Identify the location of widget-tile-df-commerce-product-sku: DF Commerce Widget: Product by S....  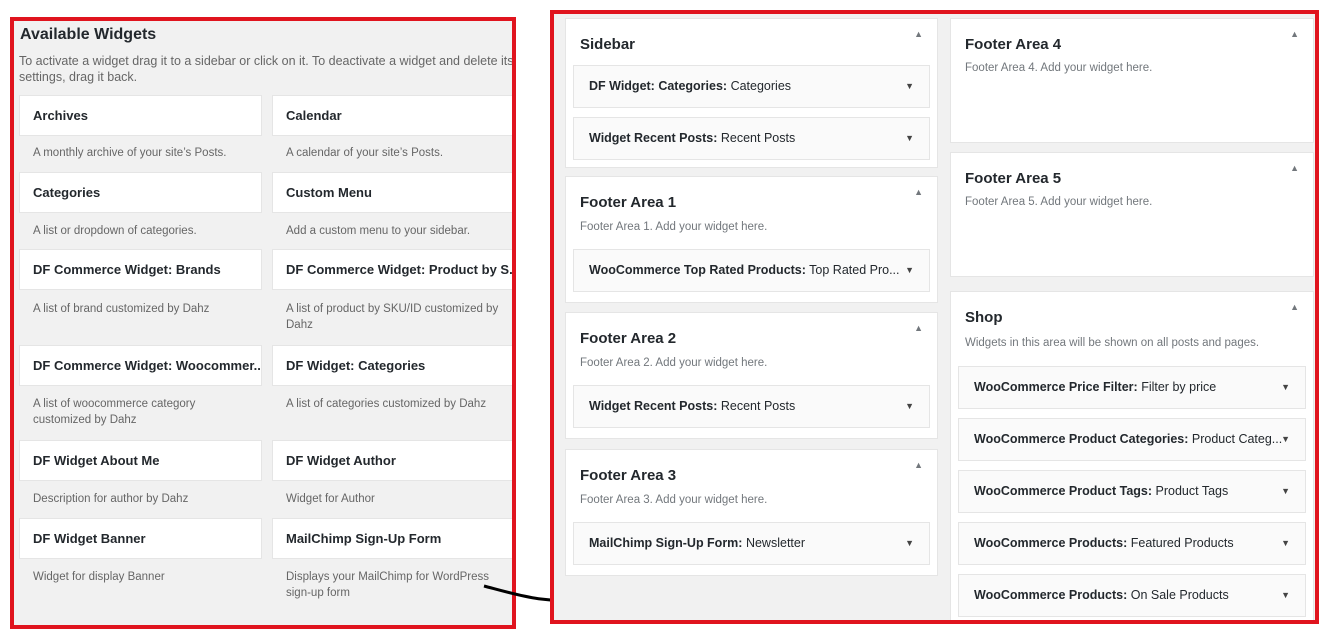
(392, 269).